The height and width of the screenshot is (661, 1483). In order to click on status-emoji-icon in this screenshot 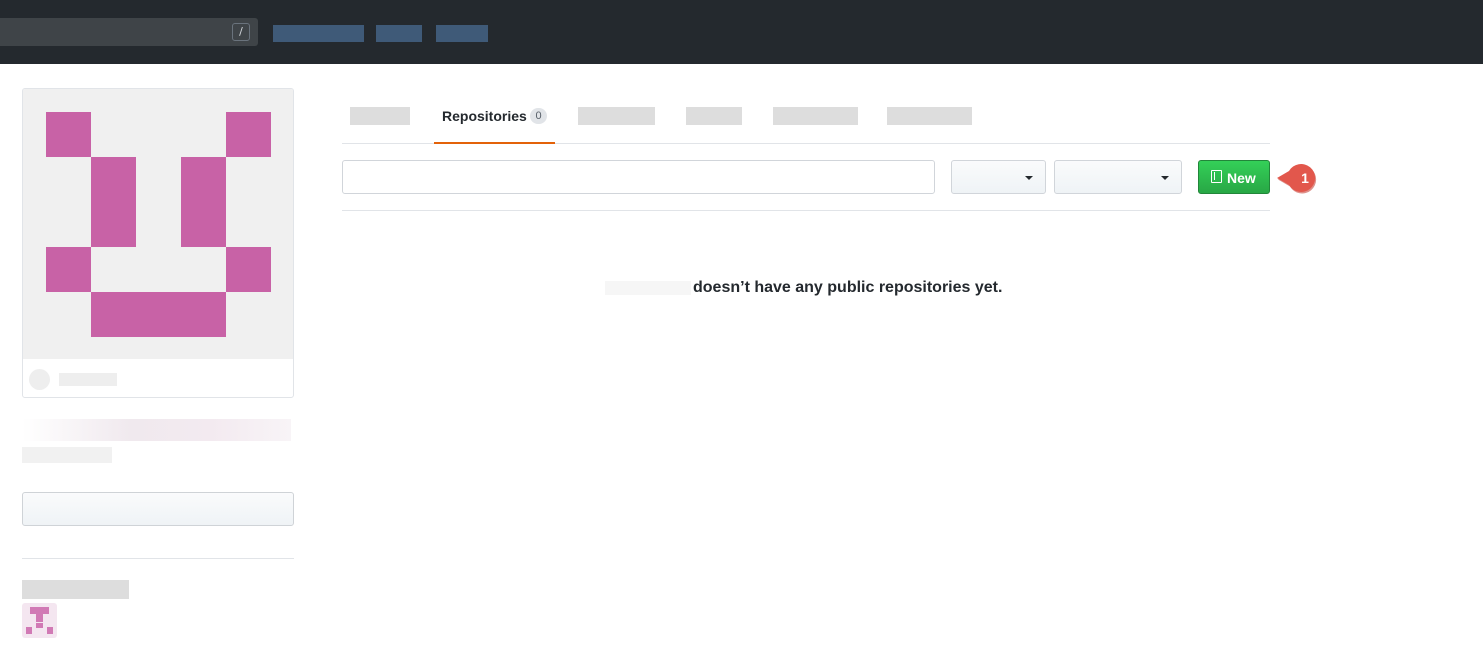, I will do `click(39, 379)`.